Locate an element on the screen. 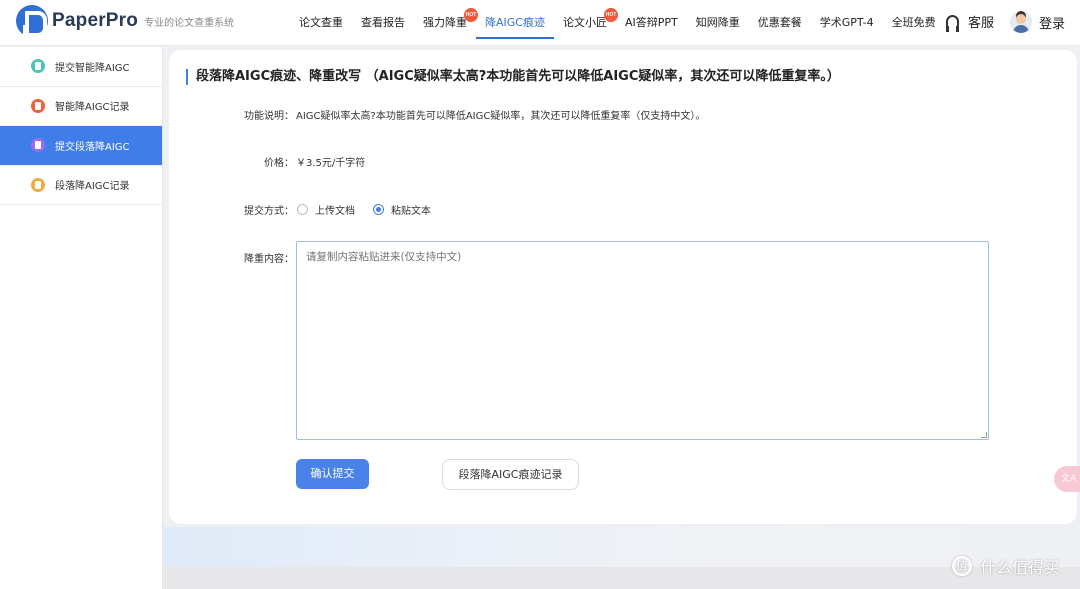  submit-method-radio-group: 上传文档 粘贴文本 is located at coordinates (373, 209).